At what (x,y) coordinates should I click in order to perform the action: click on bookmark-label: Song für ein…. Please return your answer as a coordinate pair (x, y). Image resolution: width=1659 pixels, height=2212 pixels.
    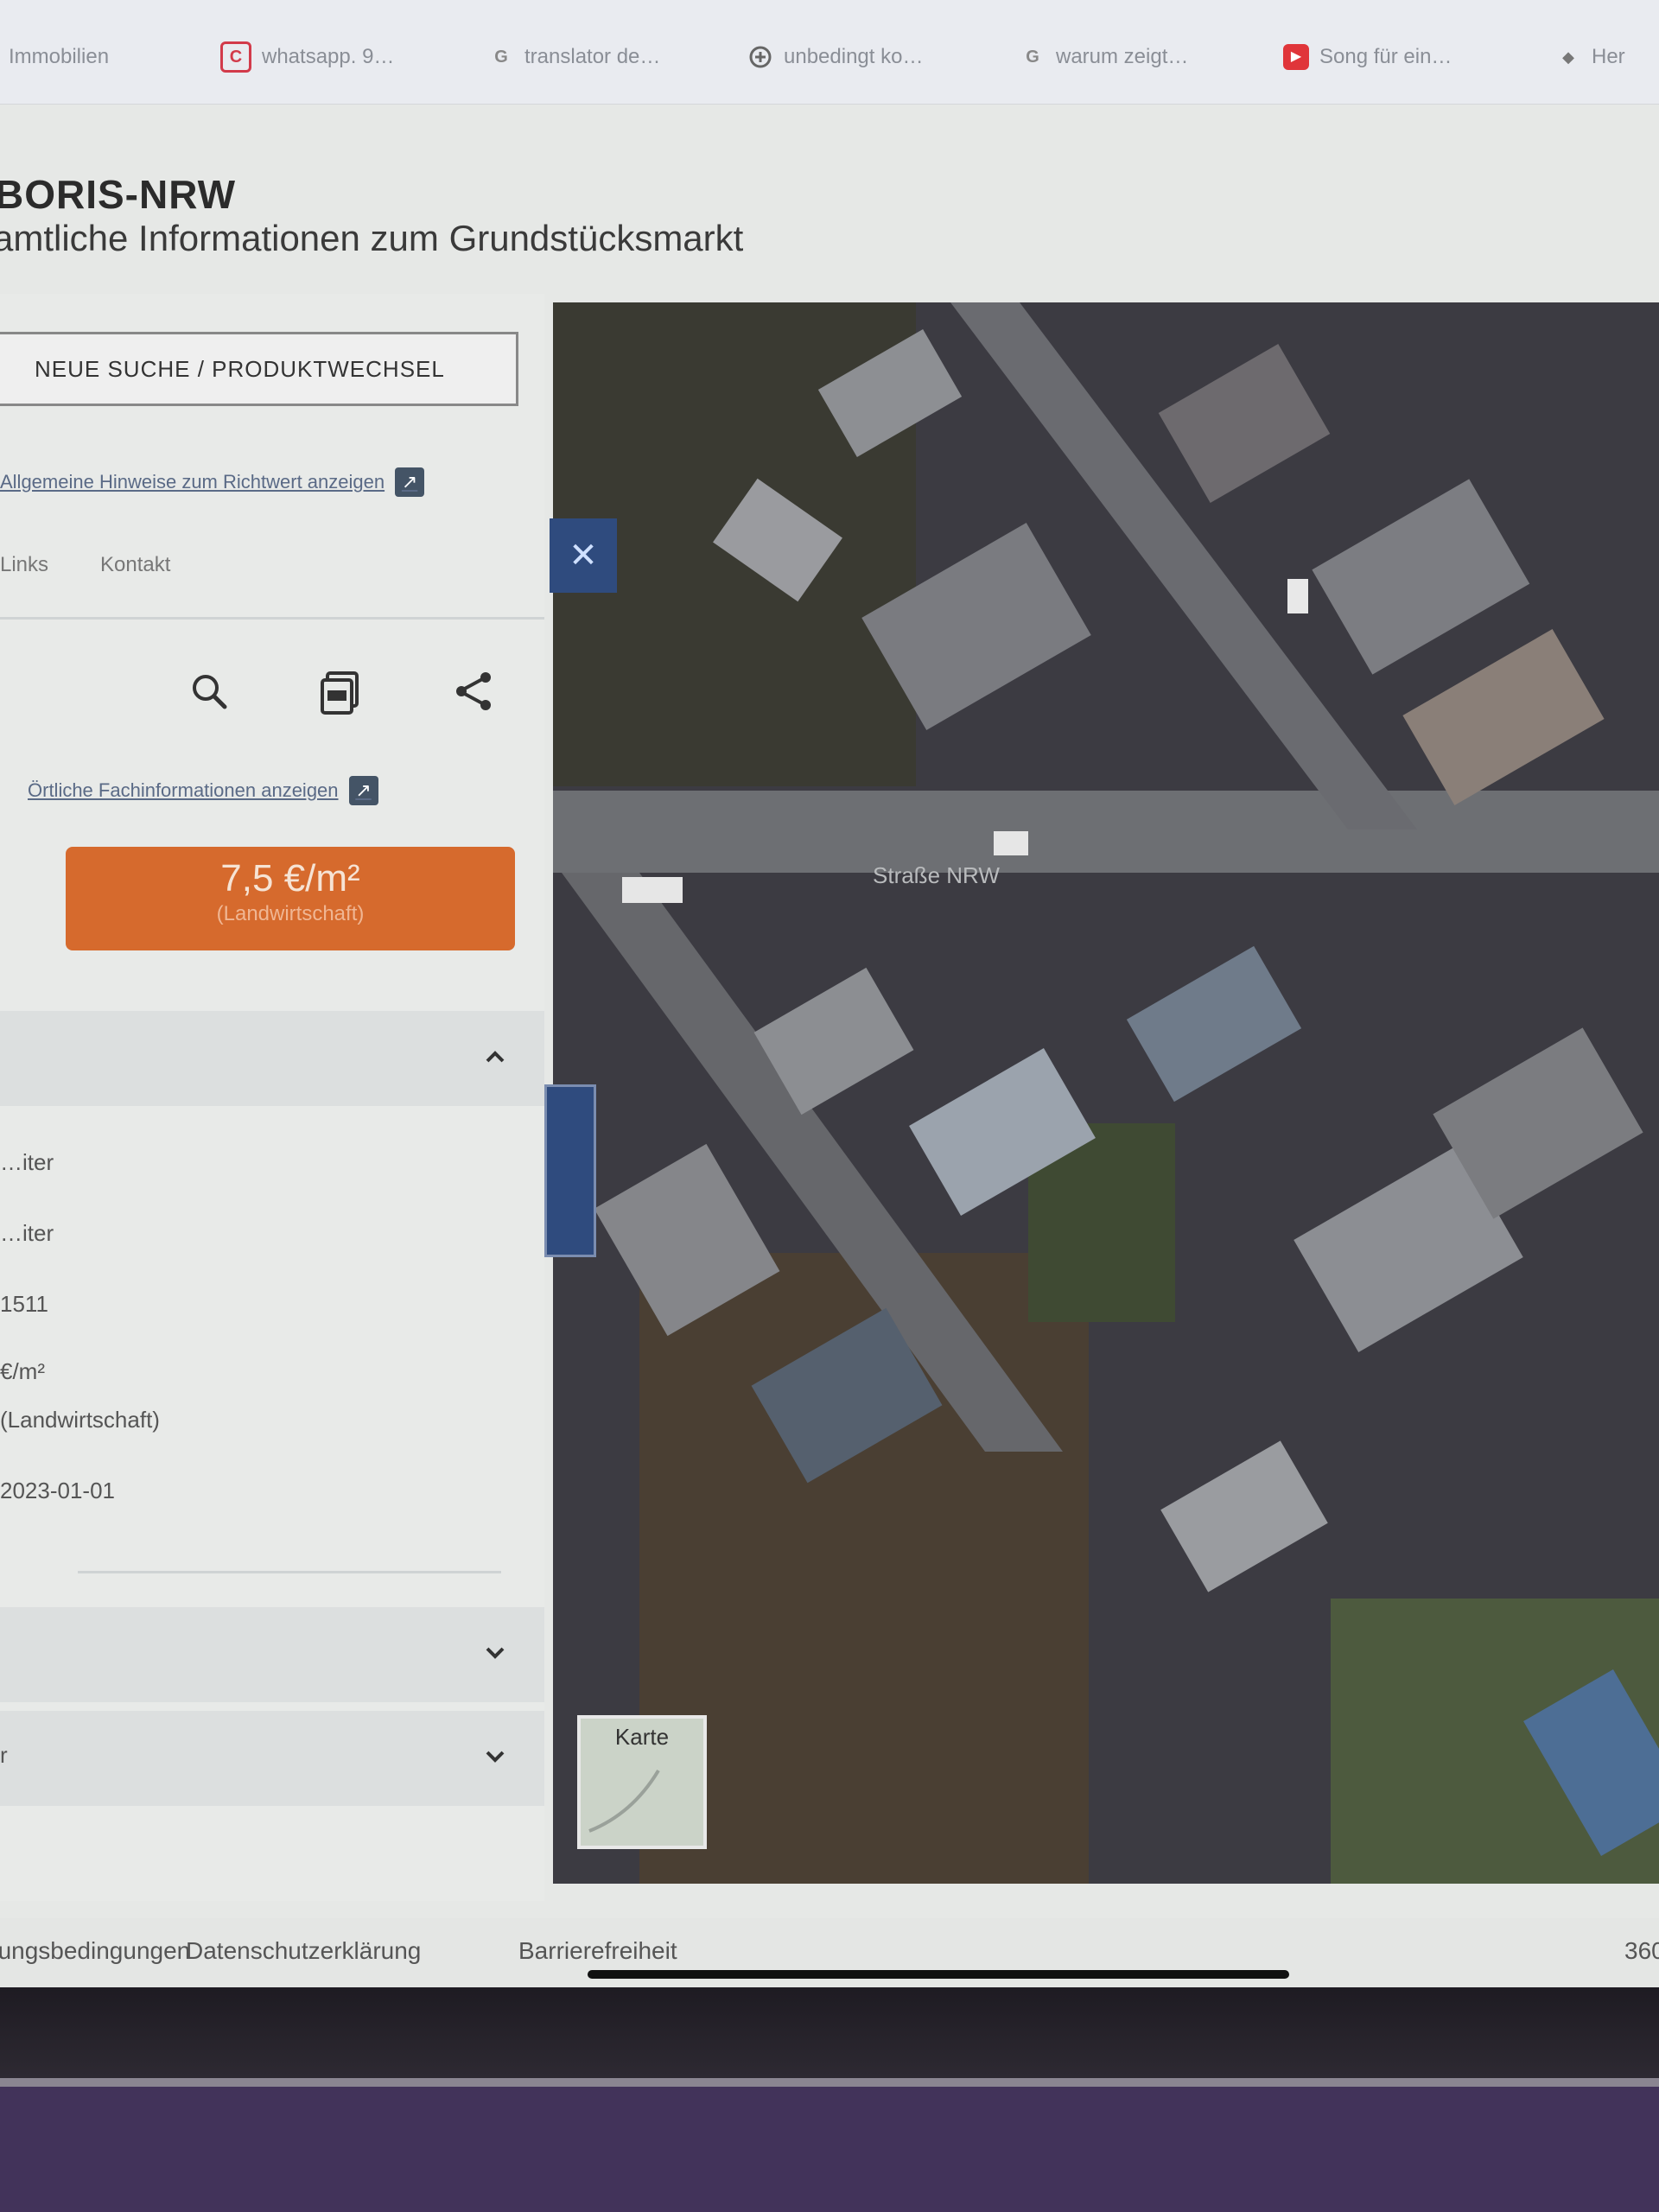
    Looking at the image, I should click on (1385, 56).